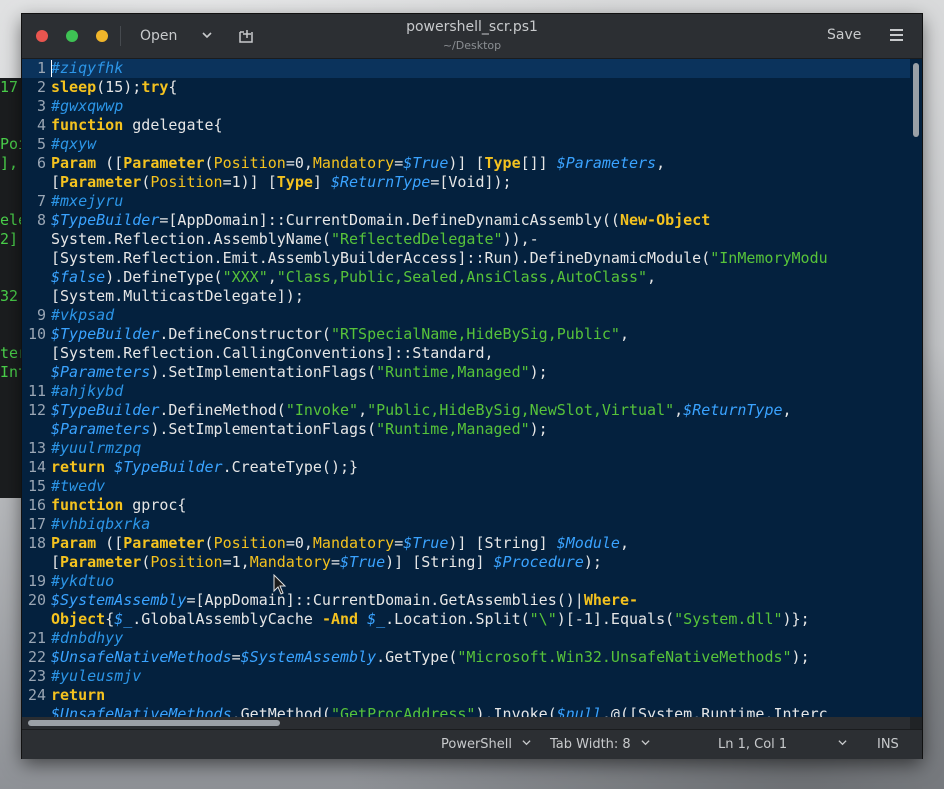  I want to click on tab-width-selector: Tab Width: 8, so click(600, 744).